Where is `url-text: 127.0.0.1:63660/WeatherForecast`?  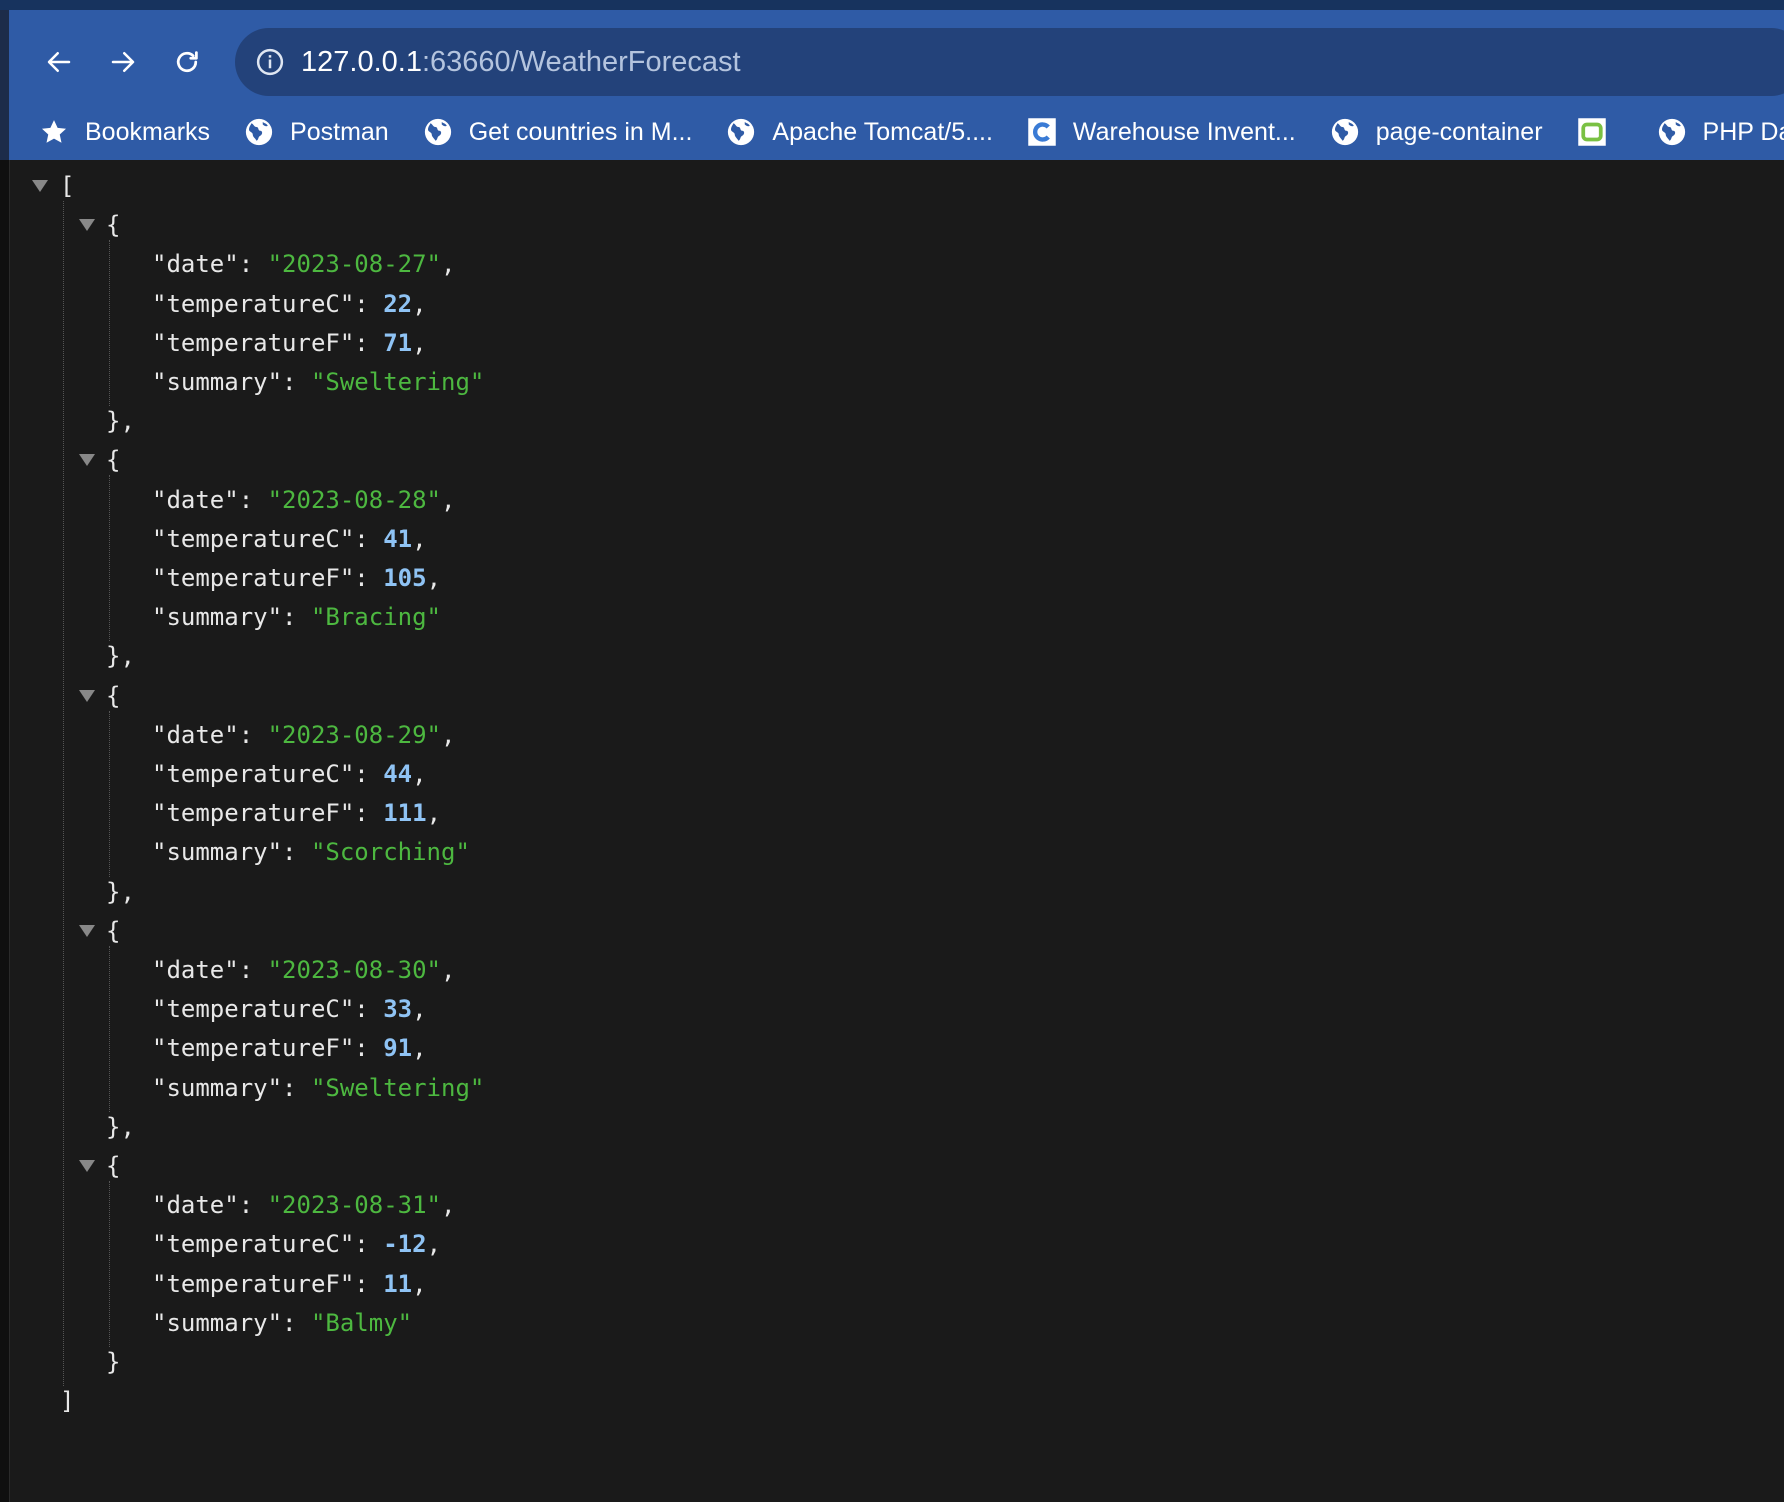 url-text: 127.0.0.1:63660/WeatherForecast is located at coordinates (521, 62).